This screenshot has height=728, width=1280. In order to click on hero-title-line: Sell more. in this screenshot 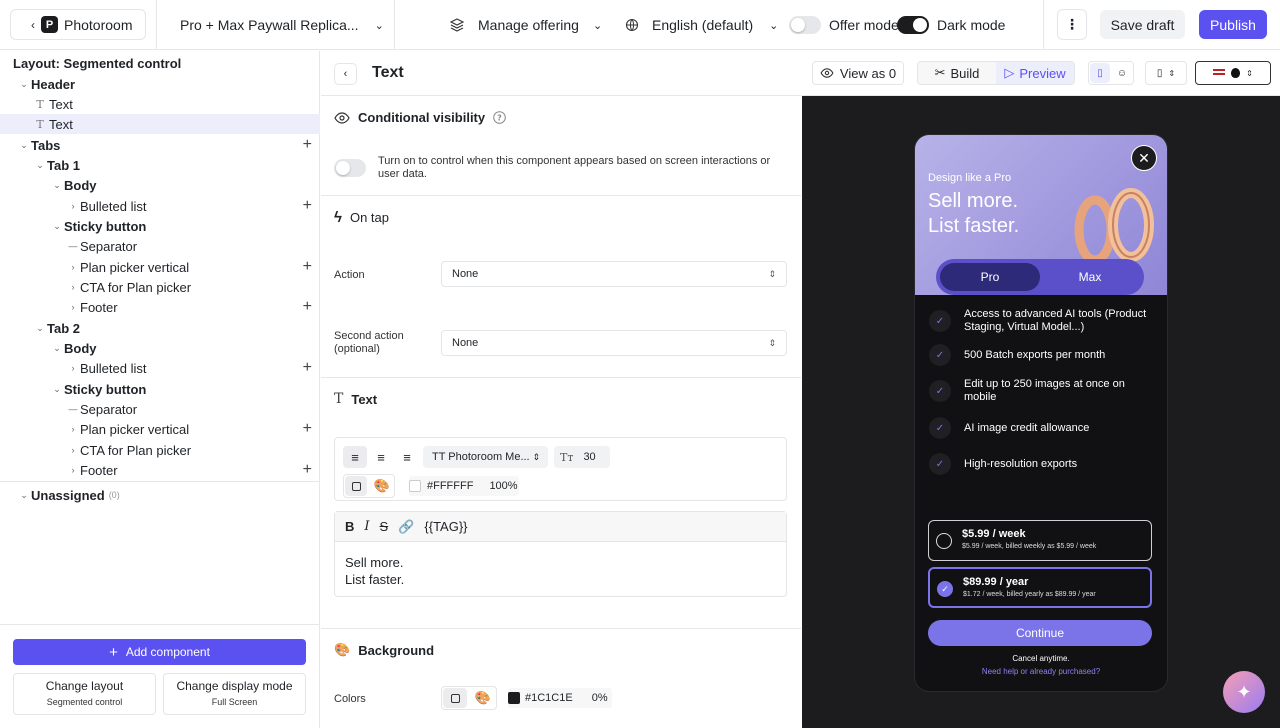, I will do `click(973, 201)`.